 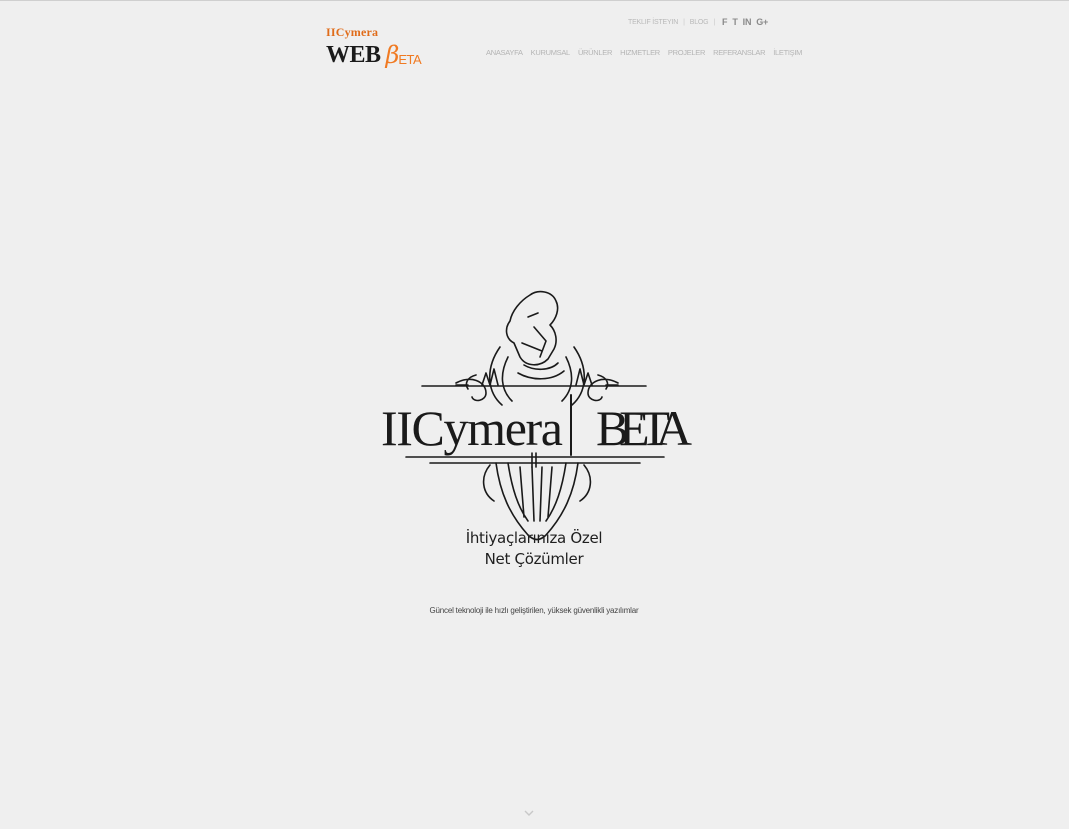 I want to click on emblem-head-detail, so click(x=534, y=335).